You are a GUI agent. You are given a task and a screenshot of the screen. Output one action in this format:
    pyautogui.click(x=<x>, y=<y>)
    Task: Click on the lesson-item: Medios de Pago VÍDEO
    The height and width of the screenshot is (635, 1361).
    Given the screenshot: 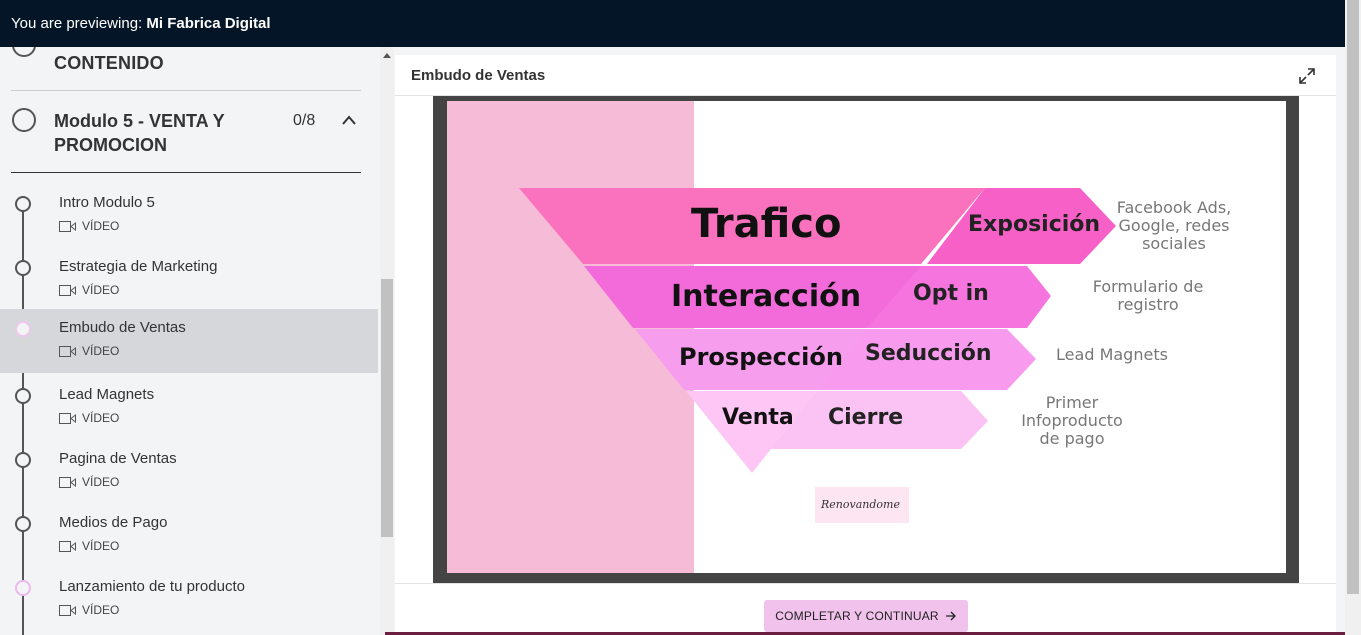 What is the action you would take?
    pyautogui.click(x=189, y=536)
    